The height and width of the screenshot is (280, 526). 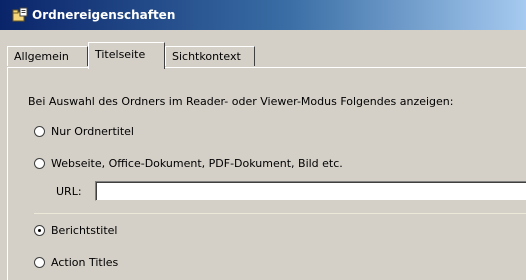 I want to click on tab-label: Allgemein, so click(x=41, y=56).